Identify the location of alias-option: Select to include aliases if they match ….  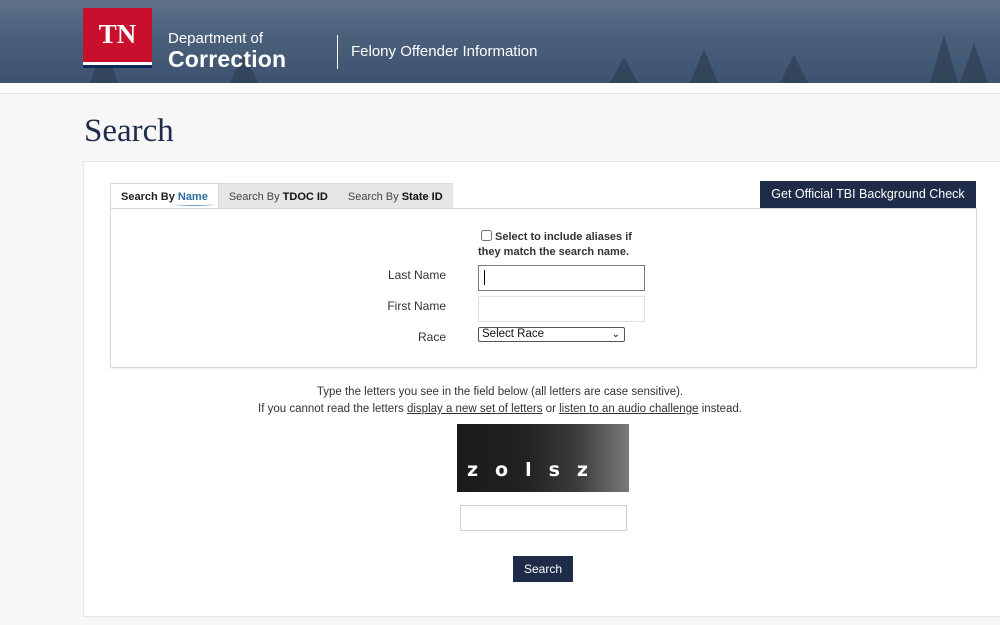
(555, 245).